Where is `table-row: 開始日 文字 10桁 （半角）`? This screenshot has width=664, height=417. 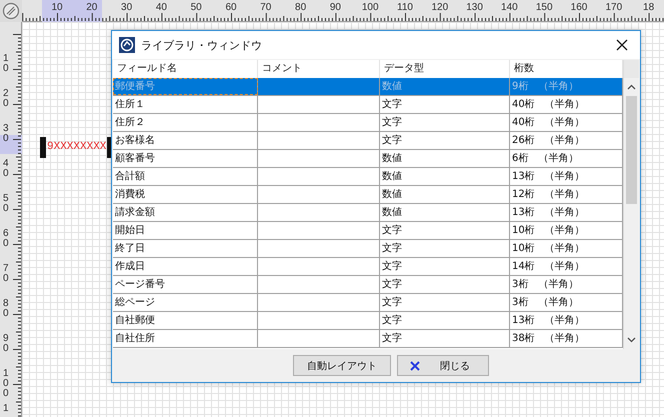 table-row: 開始日 文字 10桁 （半角） is located at coordinates (368, 231).